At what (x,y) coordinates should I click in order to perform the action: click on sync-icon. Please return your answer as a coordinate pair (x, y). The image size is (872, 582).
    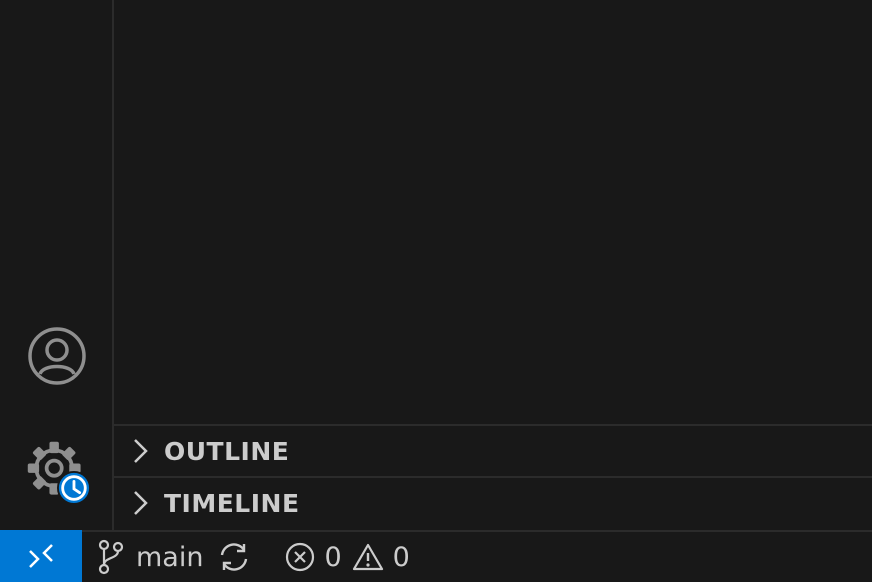
    Looking at the image, I should click on (234, 557).